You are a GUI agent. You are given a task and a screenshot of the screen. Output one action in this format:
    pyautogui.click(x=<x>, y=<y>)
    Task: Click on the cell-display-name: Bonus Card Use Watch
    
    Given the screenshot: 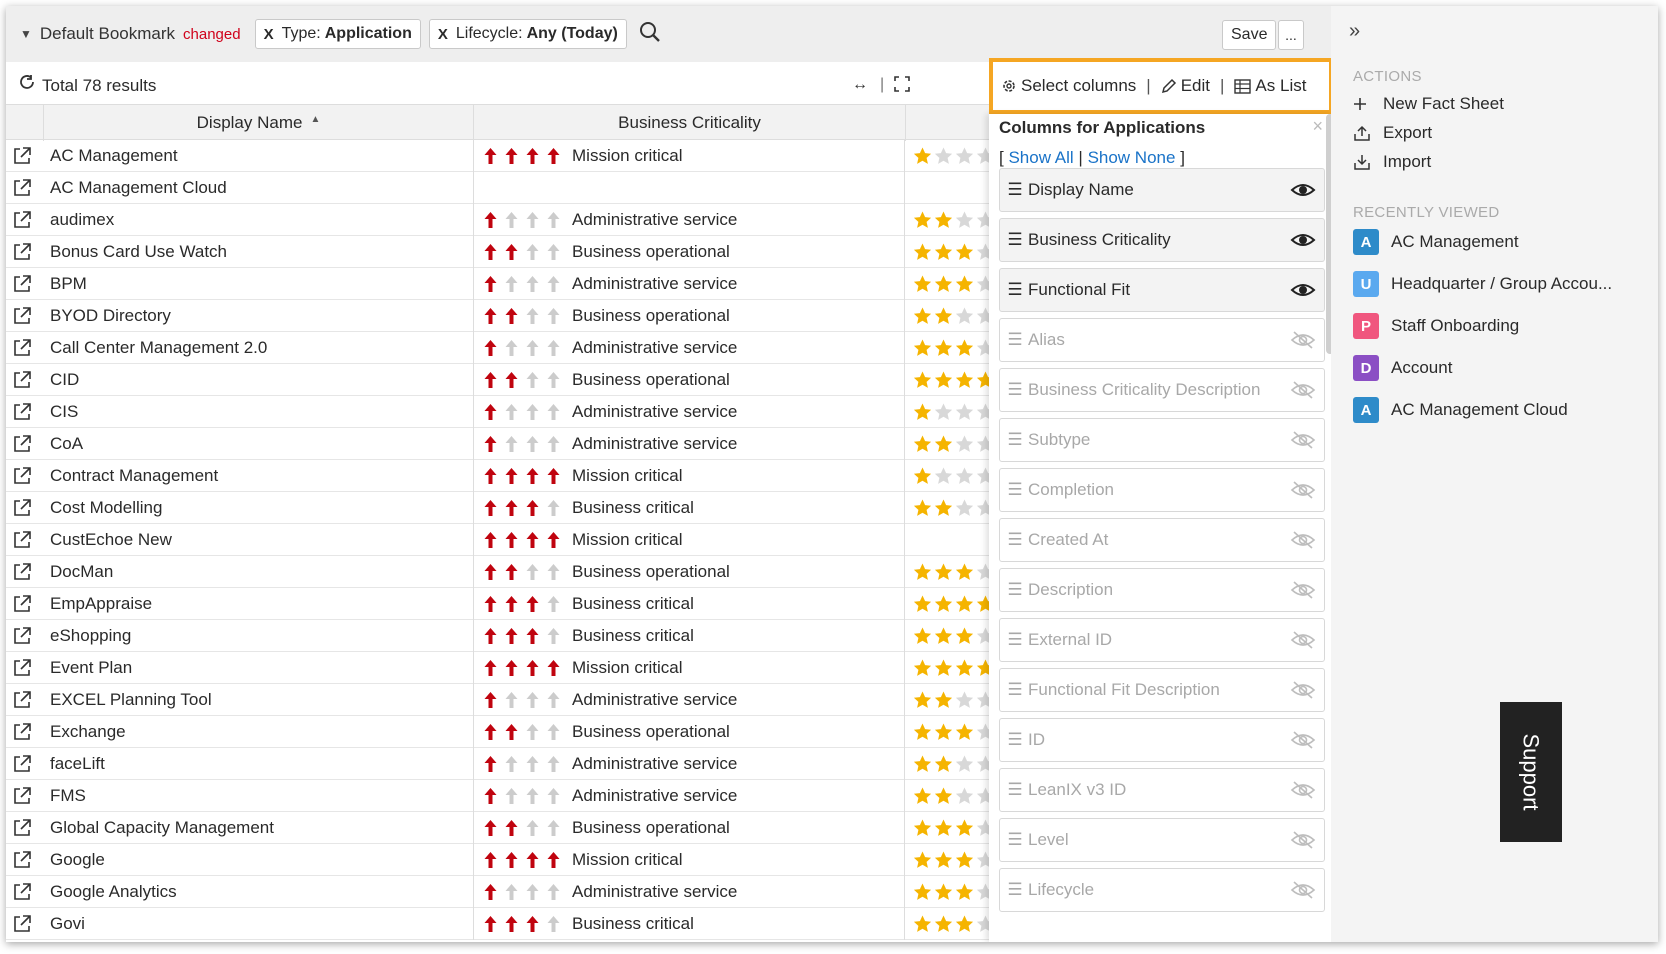 What is the action you would take?
    pyautogui.click(x=259, y=252)
    